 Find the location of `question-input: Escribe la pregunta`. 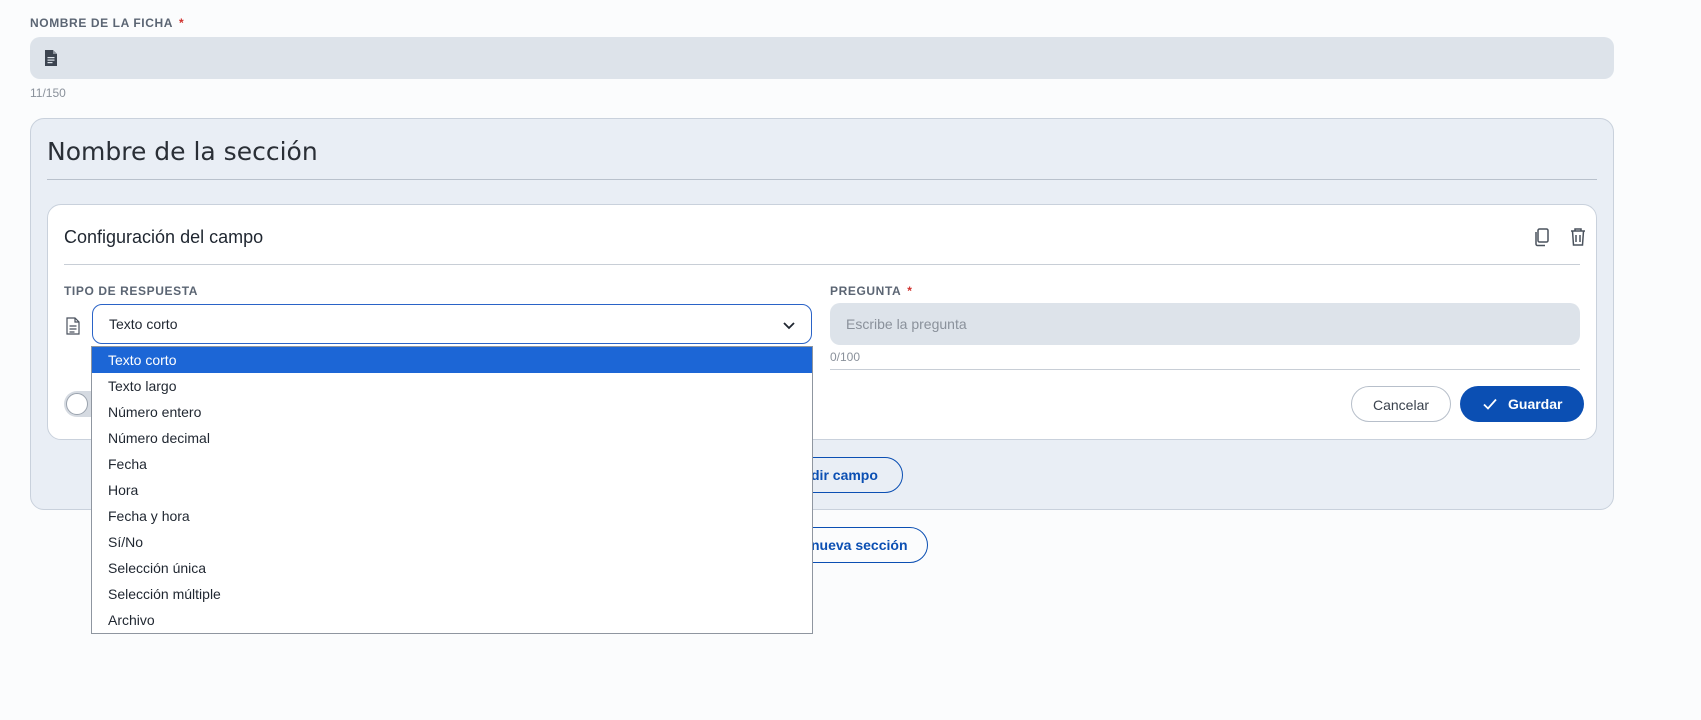

question-input: Escribe la pregunta is located at coordinates (1205, 324).